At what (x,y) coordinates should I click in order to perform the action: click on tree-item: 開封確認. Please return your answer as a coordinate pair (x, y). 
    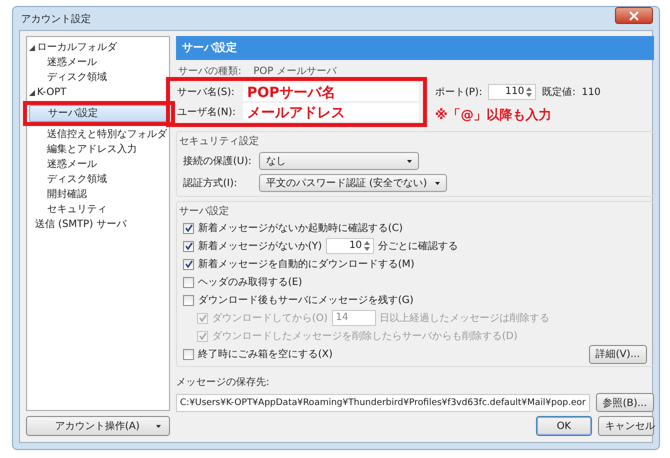
    Looking at the image, I should click on (98, 194).